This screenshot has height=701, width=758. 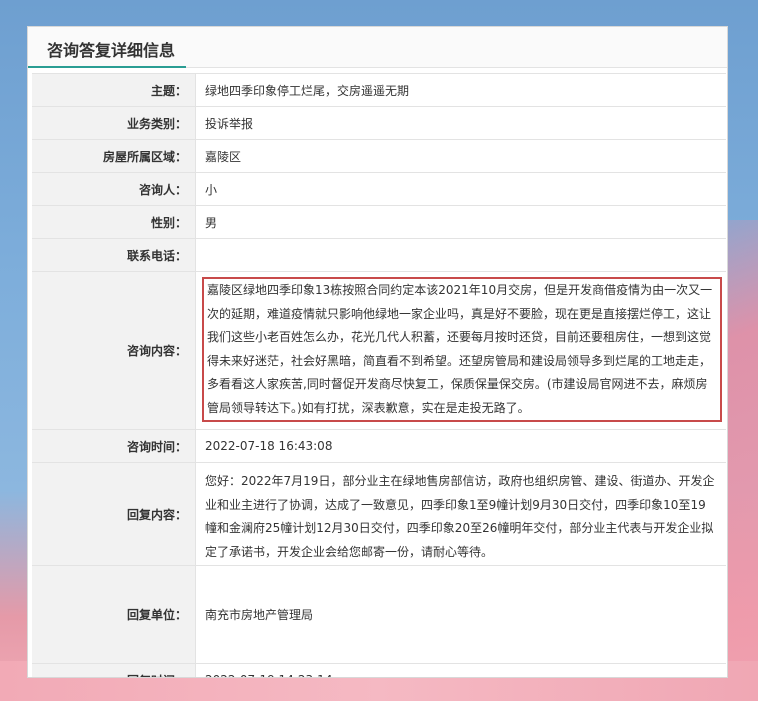 I want to click on inquiry-time-label: 咨询时间：, so click(x=114, y=446).